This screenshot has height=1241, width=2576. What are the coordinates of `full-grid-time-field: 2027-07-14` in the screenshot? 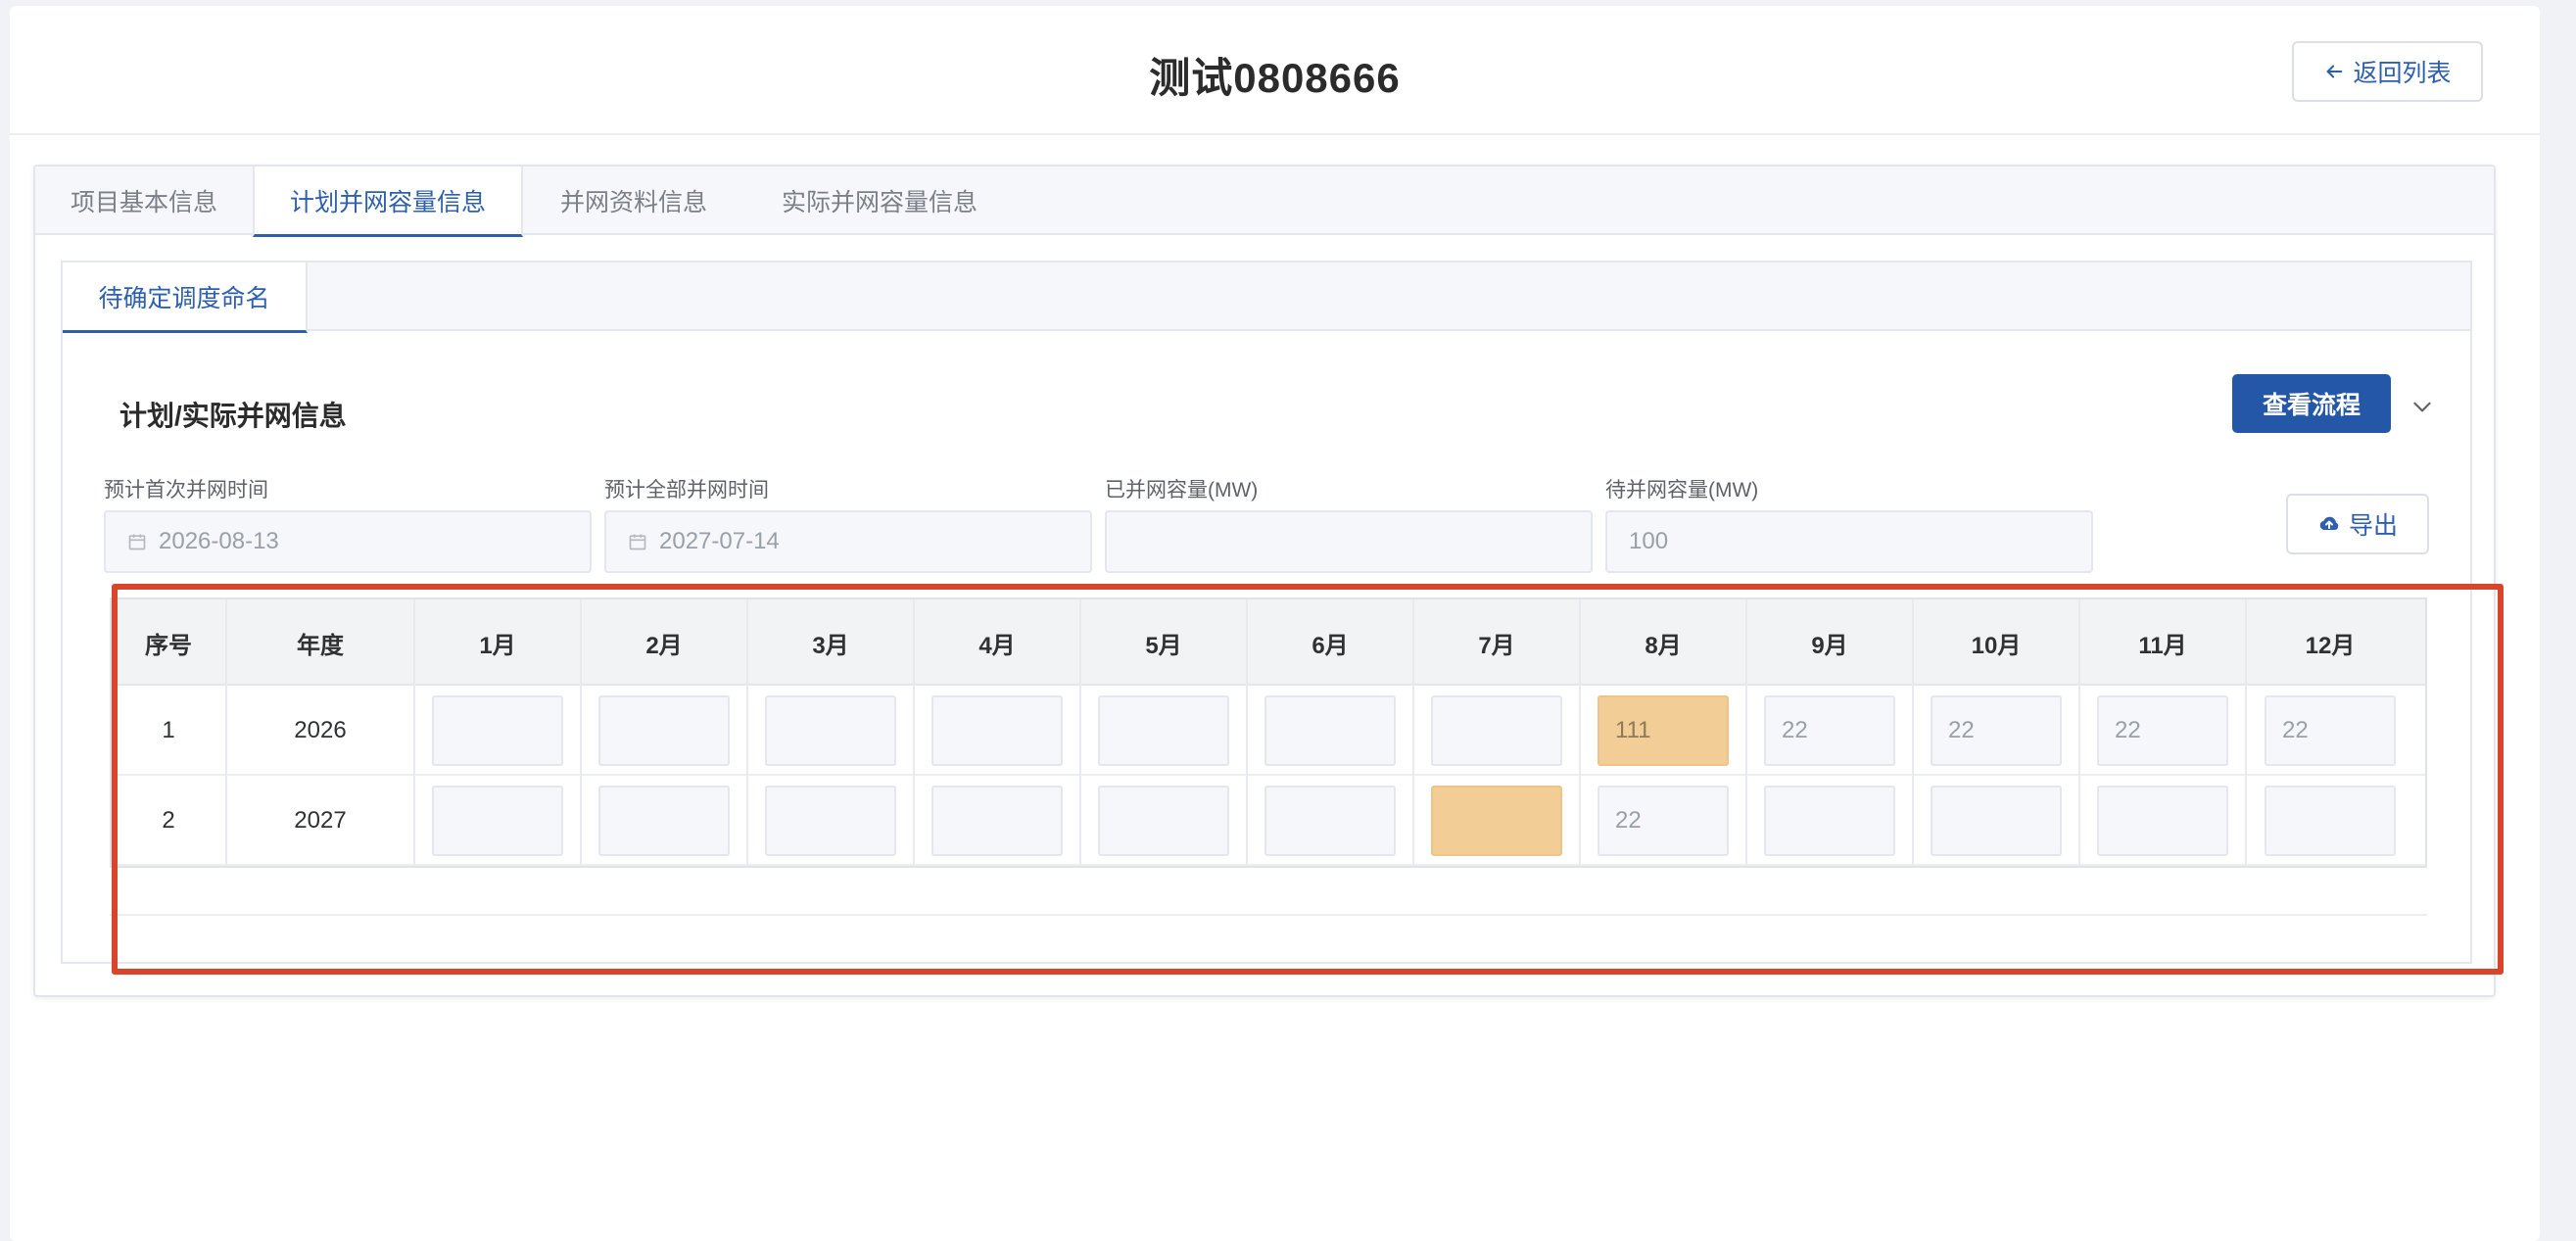 It's located at (848, 541).